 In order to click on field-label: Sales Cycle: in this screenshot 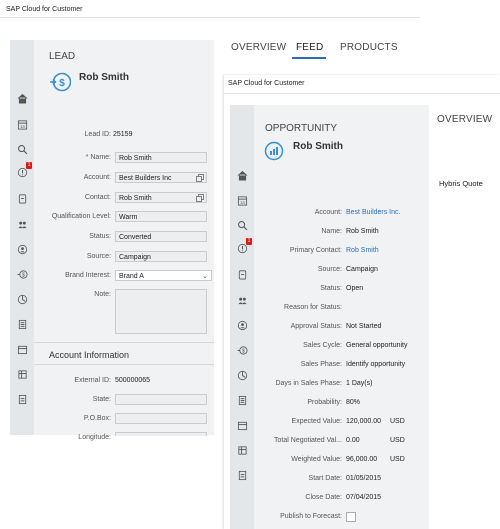, I will do `click(322, 345)`.